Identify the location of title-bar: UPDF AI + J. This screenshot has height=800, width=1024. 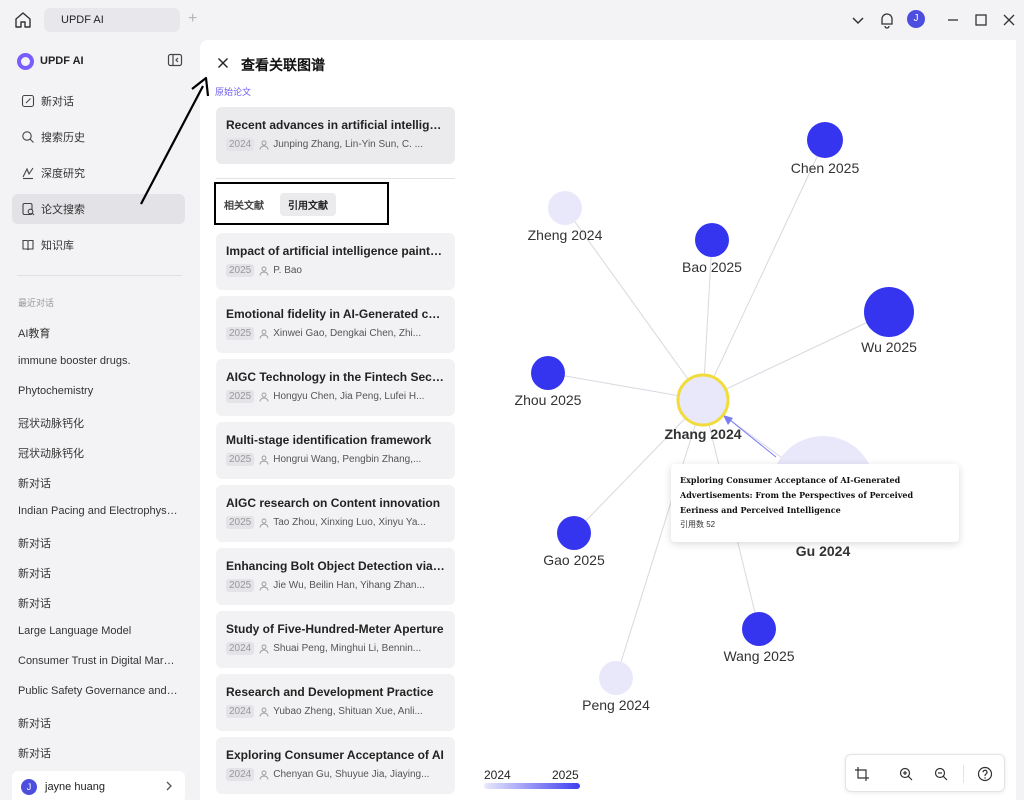
(512, 20).